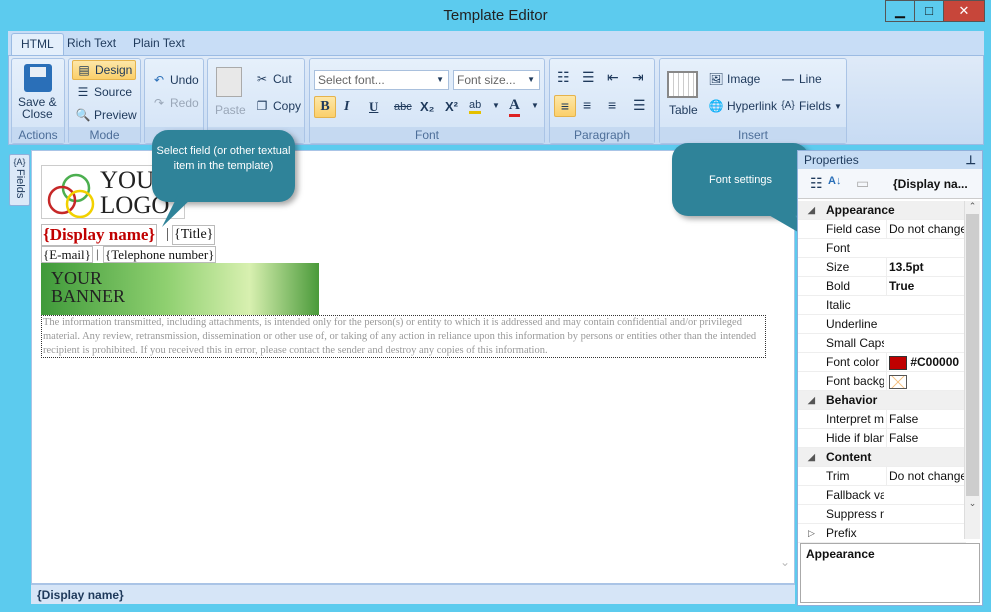  I want to click on property-row: Hide if blank False, so click(882, 438).